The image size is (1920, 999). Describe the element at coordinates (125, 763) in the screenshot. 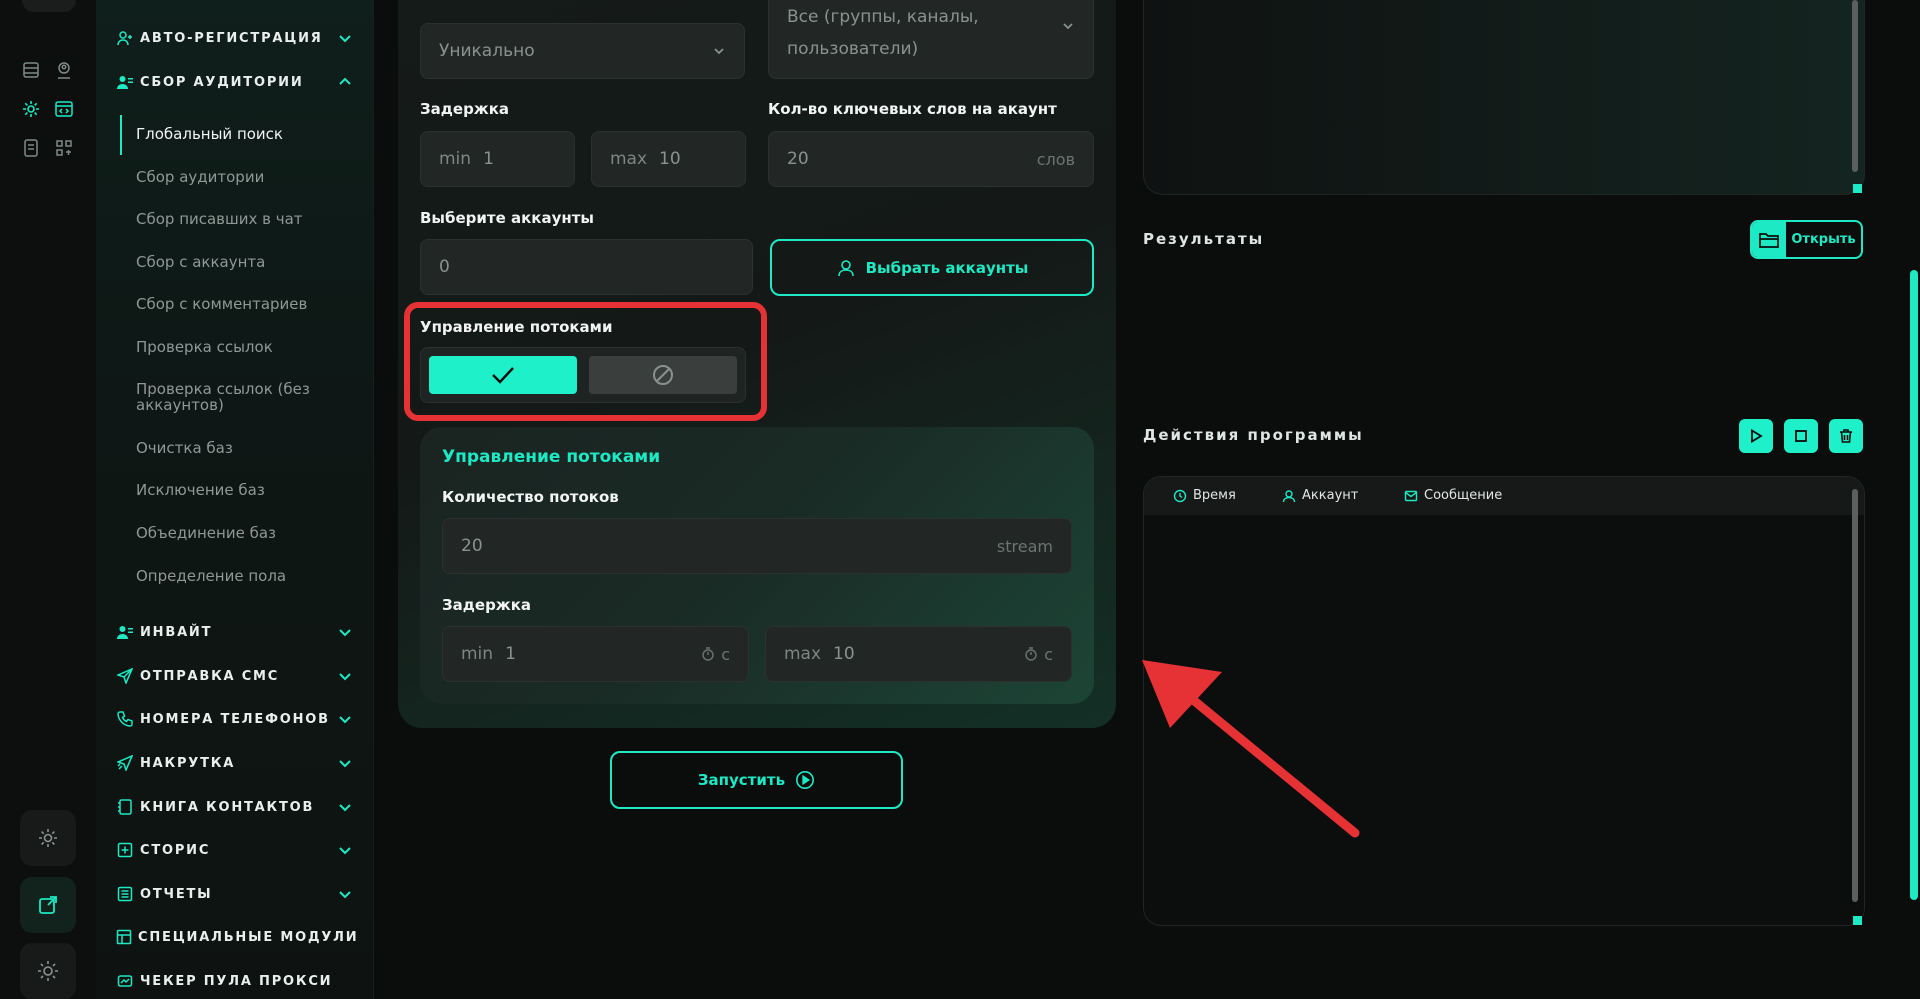

I see `boost-icon` at that location.